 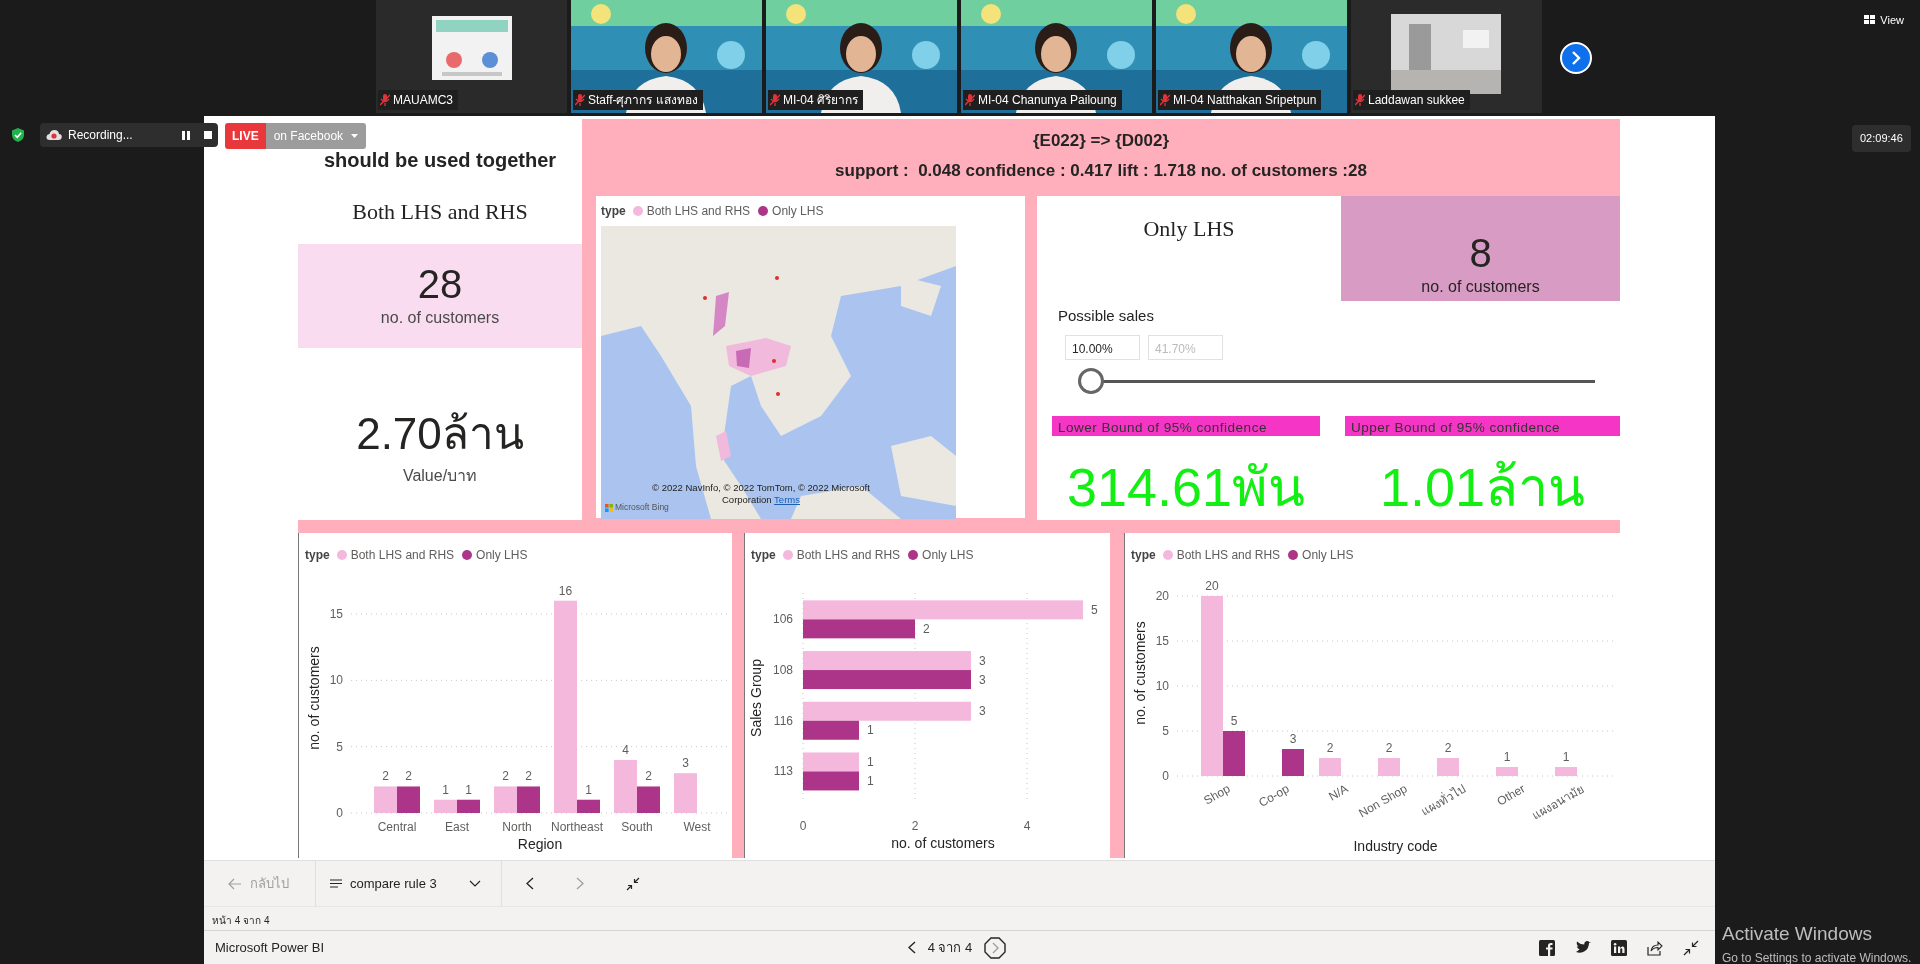 I want to click on data-label: 20, so click(x=1212, y=586).